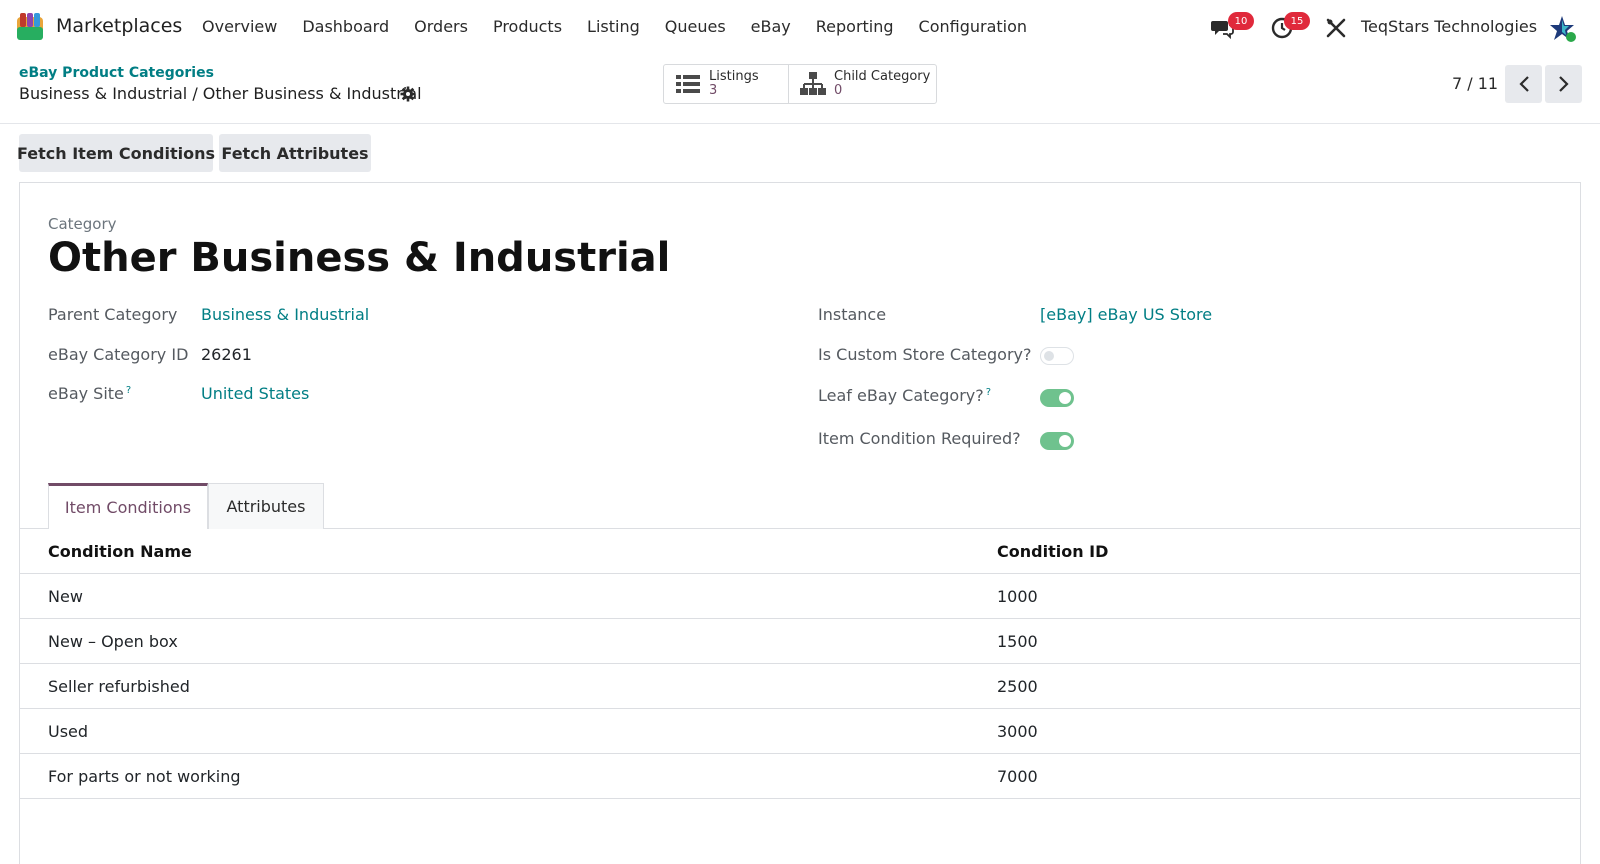  I want to click on tab-attributes: Attributes, so click(266, 506).